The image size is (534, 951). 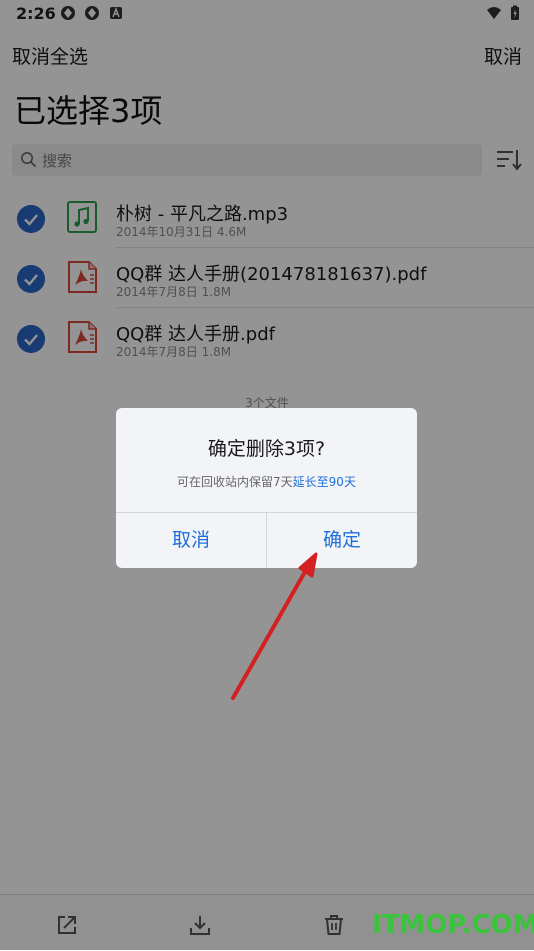 I want to click on watermark: ITMOP.COM, so click(x=453, y=925).